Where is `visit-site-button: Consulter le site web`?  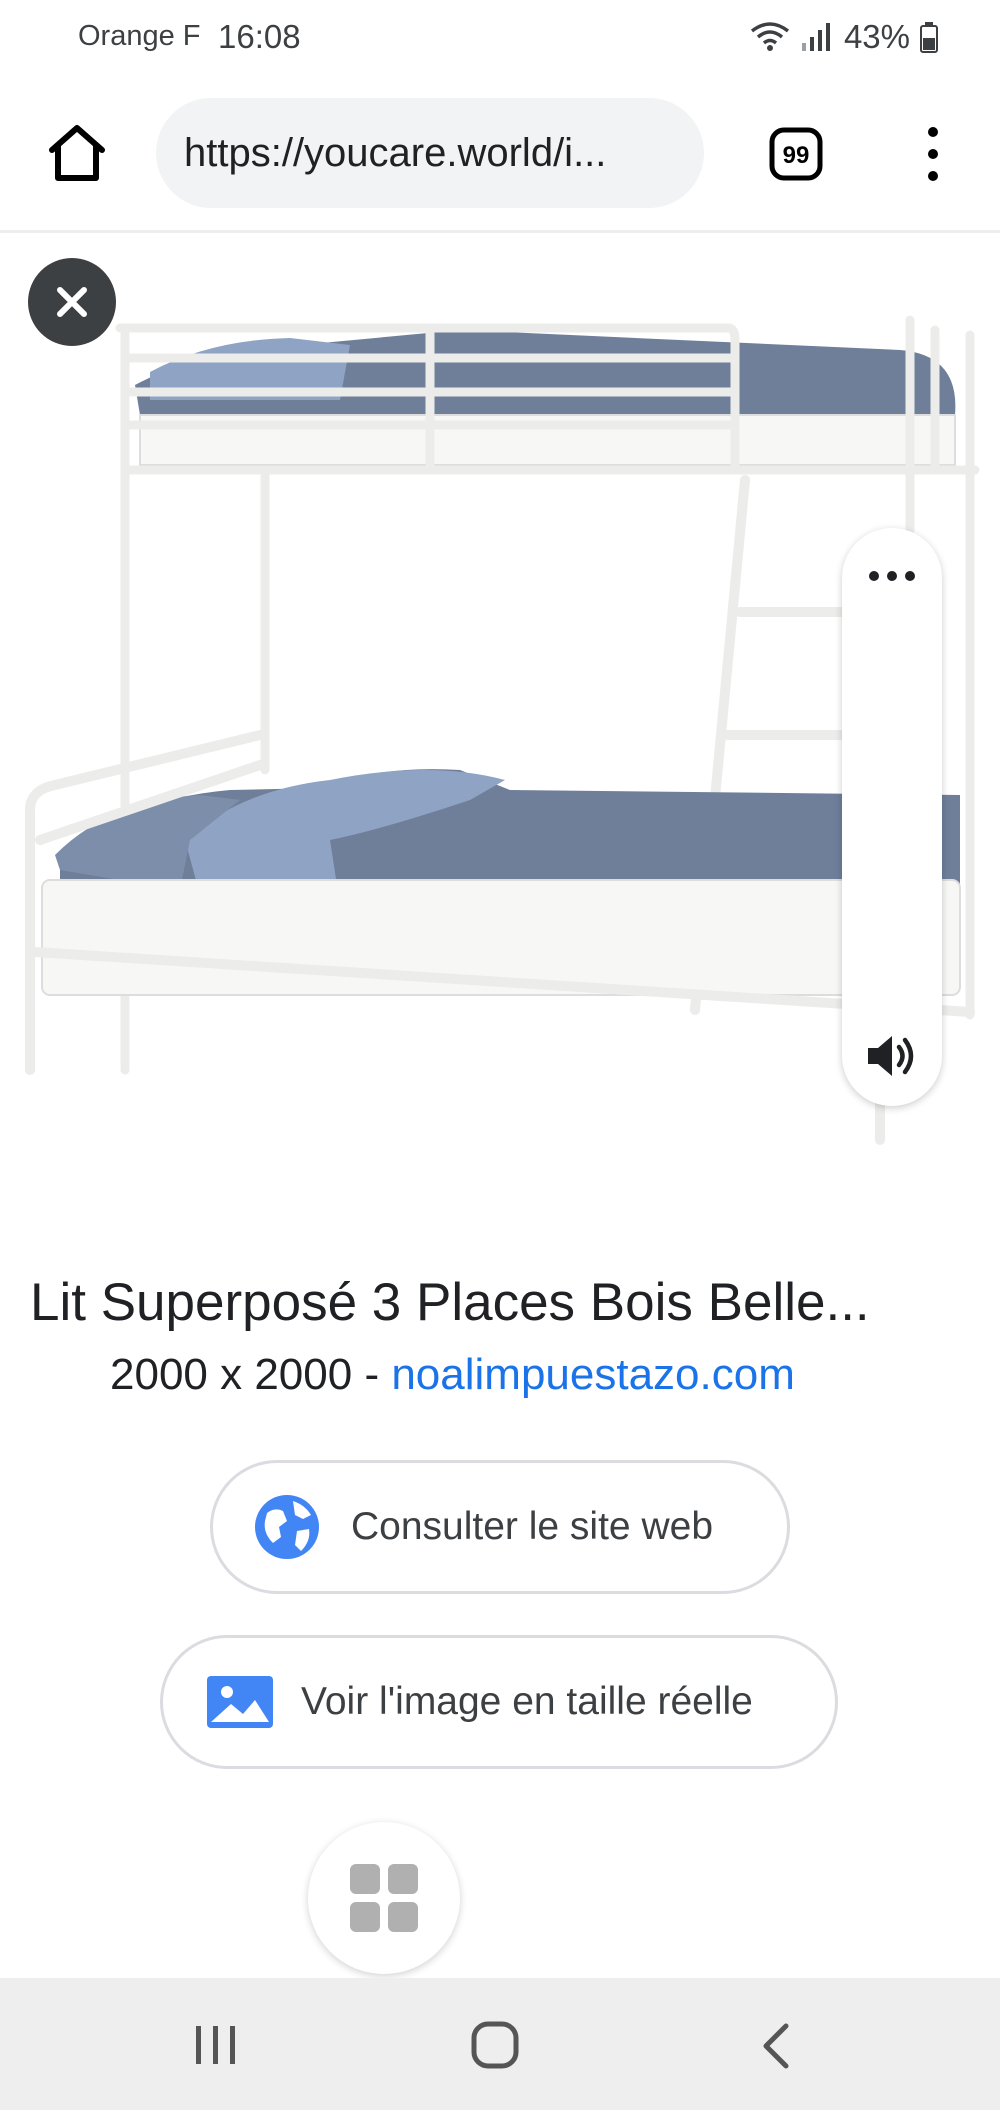 visit-site-button: Consulter le site web is located at coordinates (500, 1527).